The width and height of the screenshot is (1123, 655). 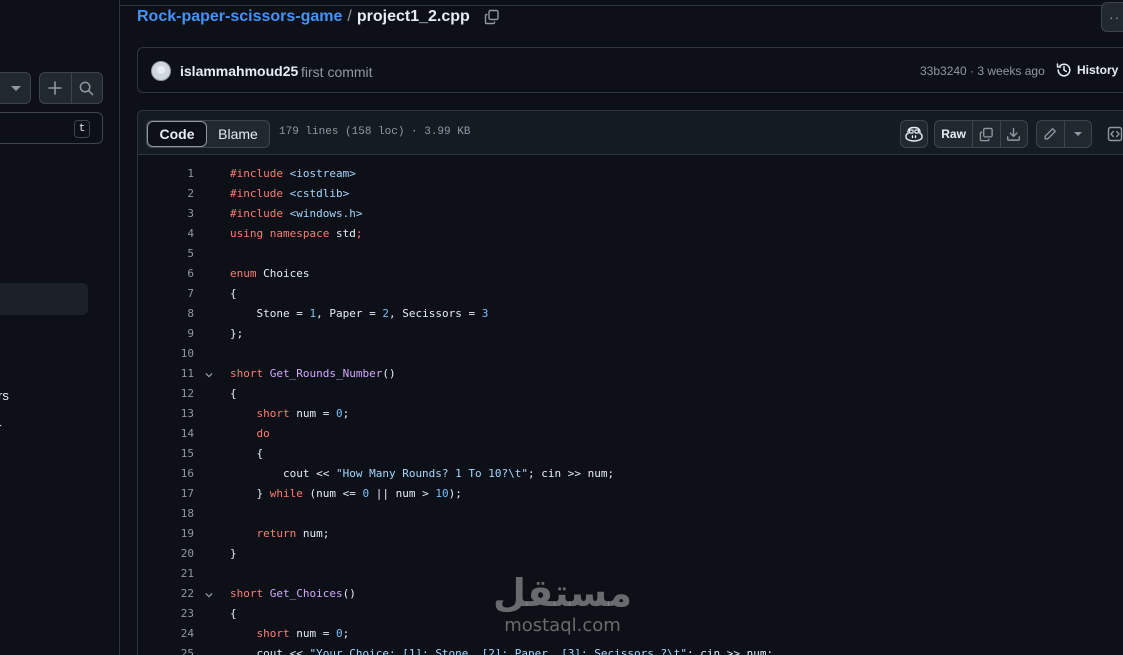 What do you see at coordinates (166, 374) in the screenshot?
I see `line-number: 11` at bounding box center [166, 374].